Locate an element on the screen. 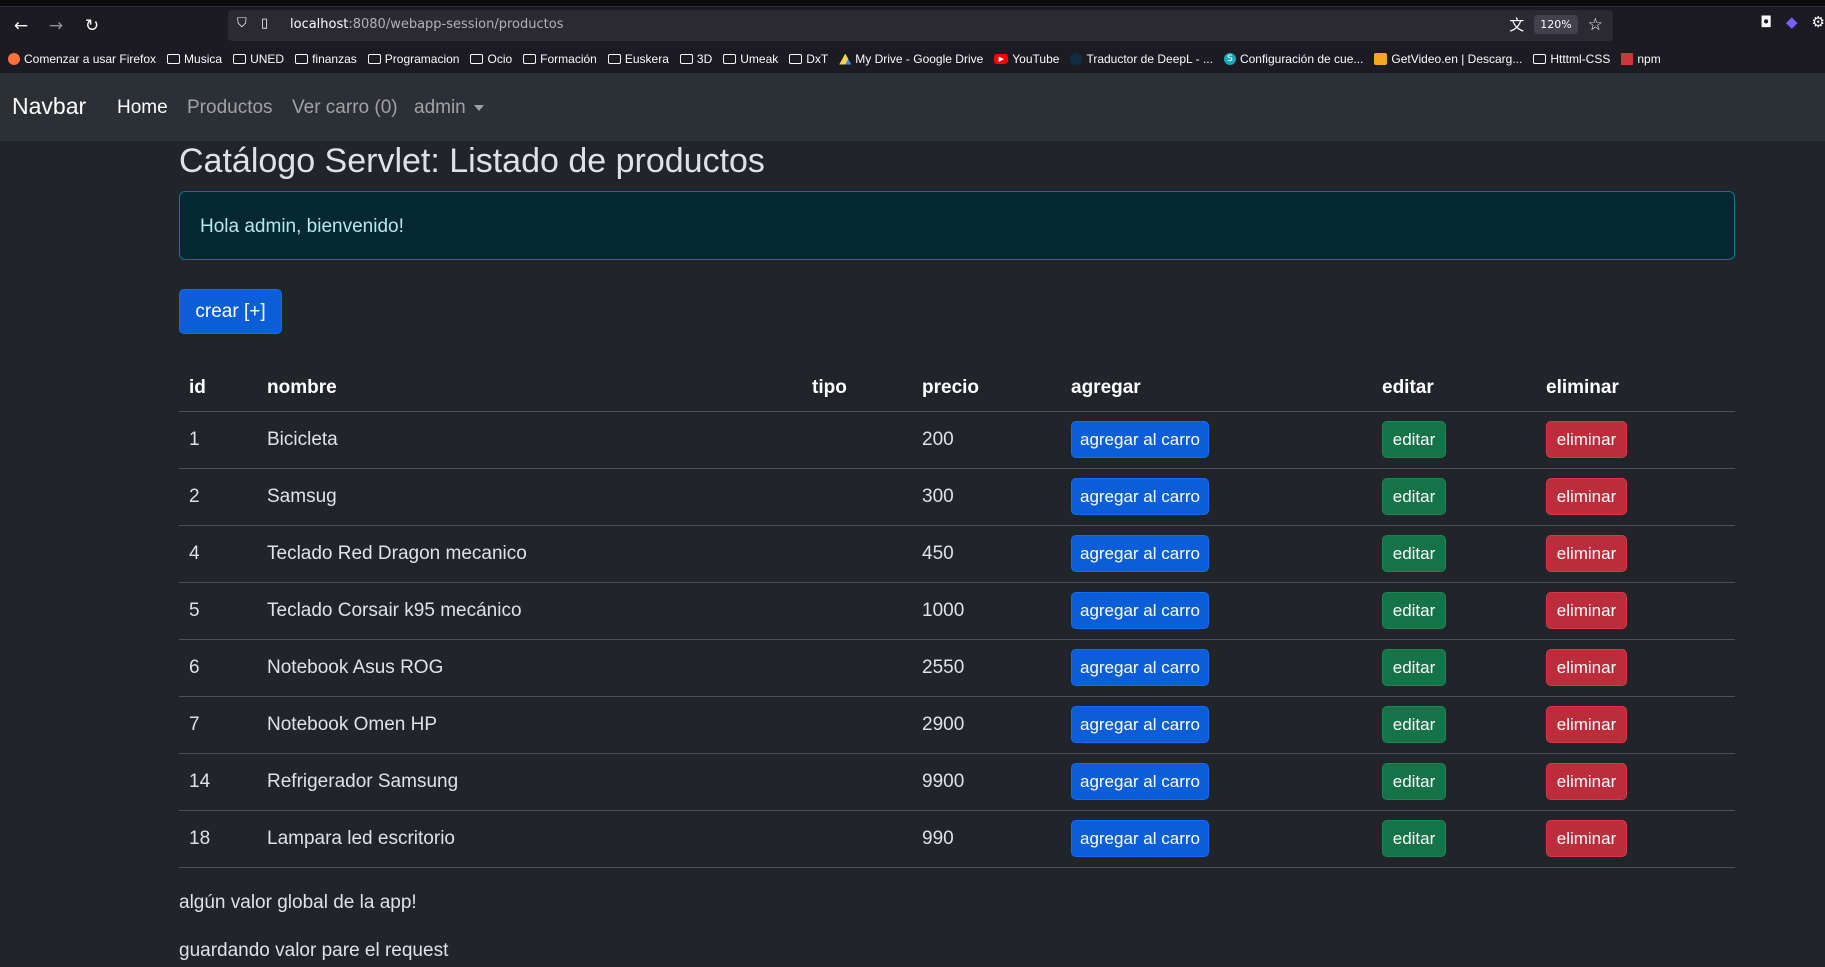 The image size is (1825, 967). page-icon: ▯ is located at coordinates (264, 23).